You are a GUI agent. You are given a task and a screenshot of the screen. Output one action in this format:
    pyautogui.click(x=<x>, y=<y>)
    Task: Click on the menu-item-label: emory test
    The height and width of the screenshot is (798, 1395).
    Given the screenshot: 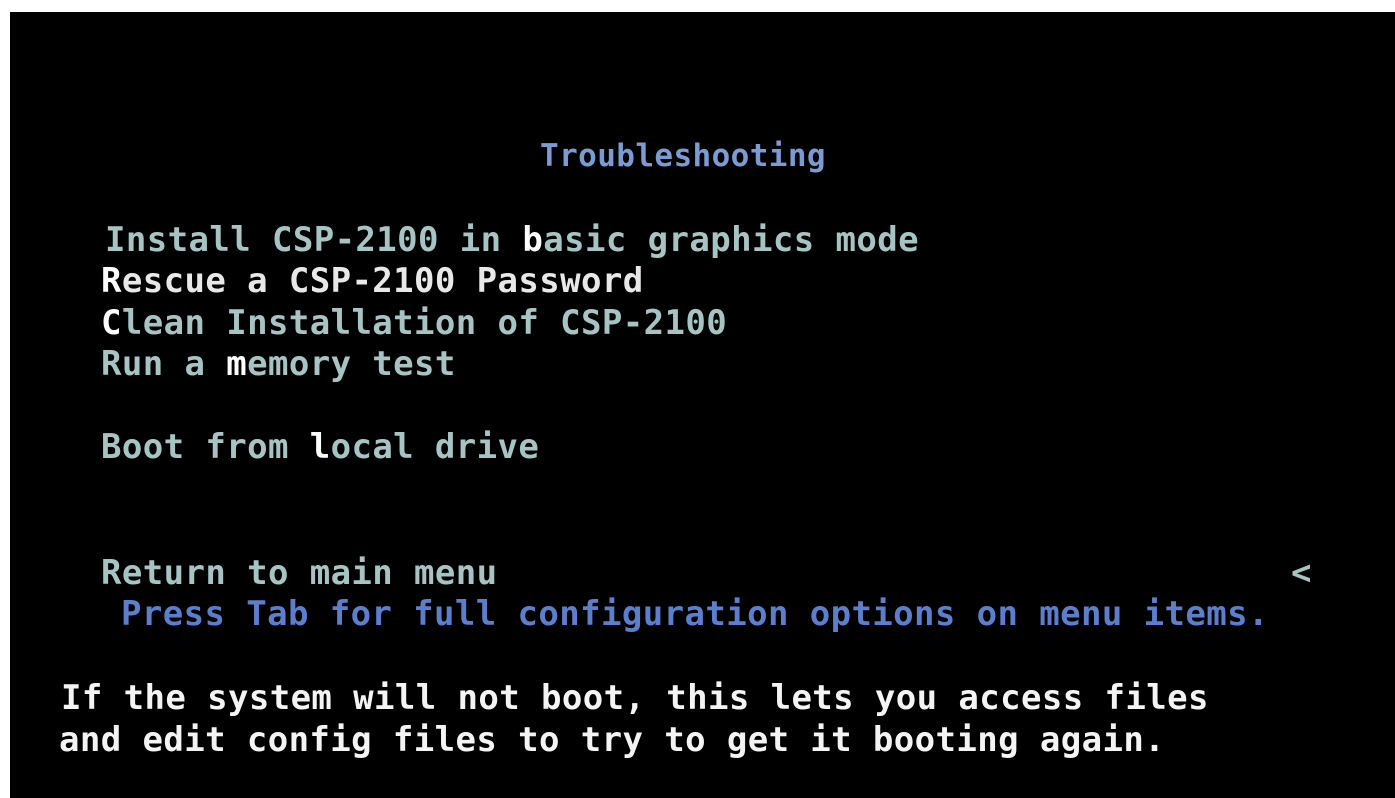 What is the action you would take?
    pyautogui.click(x=351, y=364)
    